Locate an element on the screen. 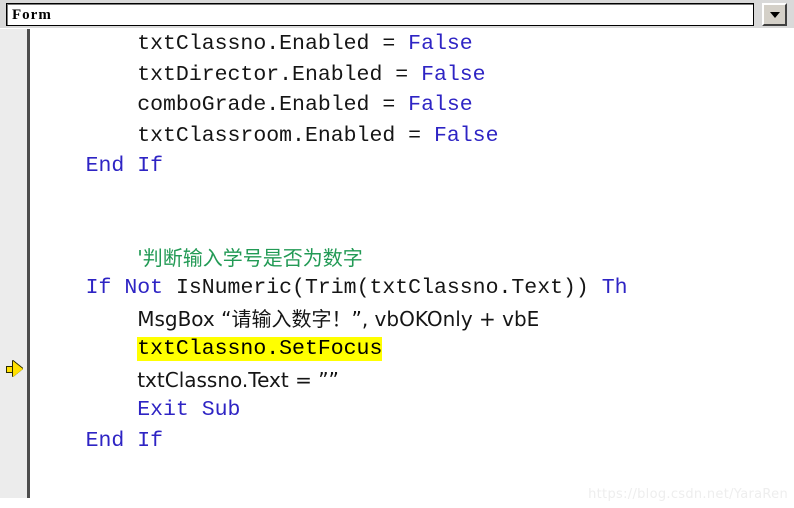 The width and height of the screenshot is (794, 508). code-identifier: MsgBox “请输入数字！”, vbOKOnly + vbE is located at coordinates (338, 318).